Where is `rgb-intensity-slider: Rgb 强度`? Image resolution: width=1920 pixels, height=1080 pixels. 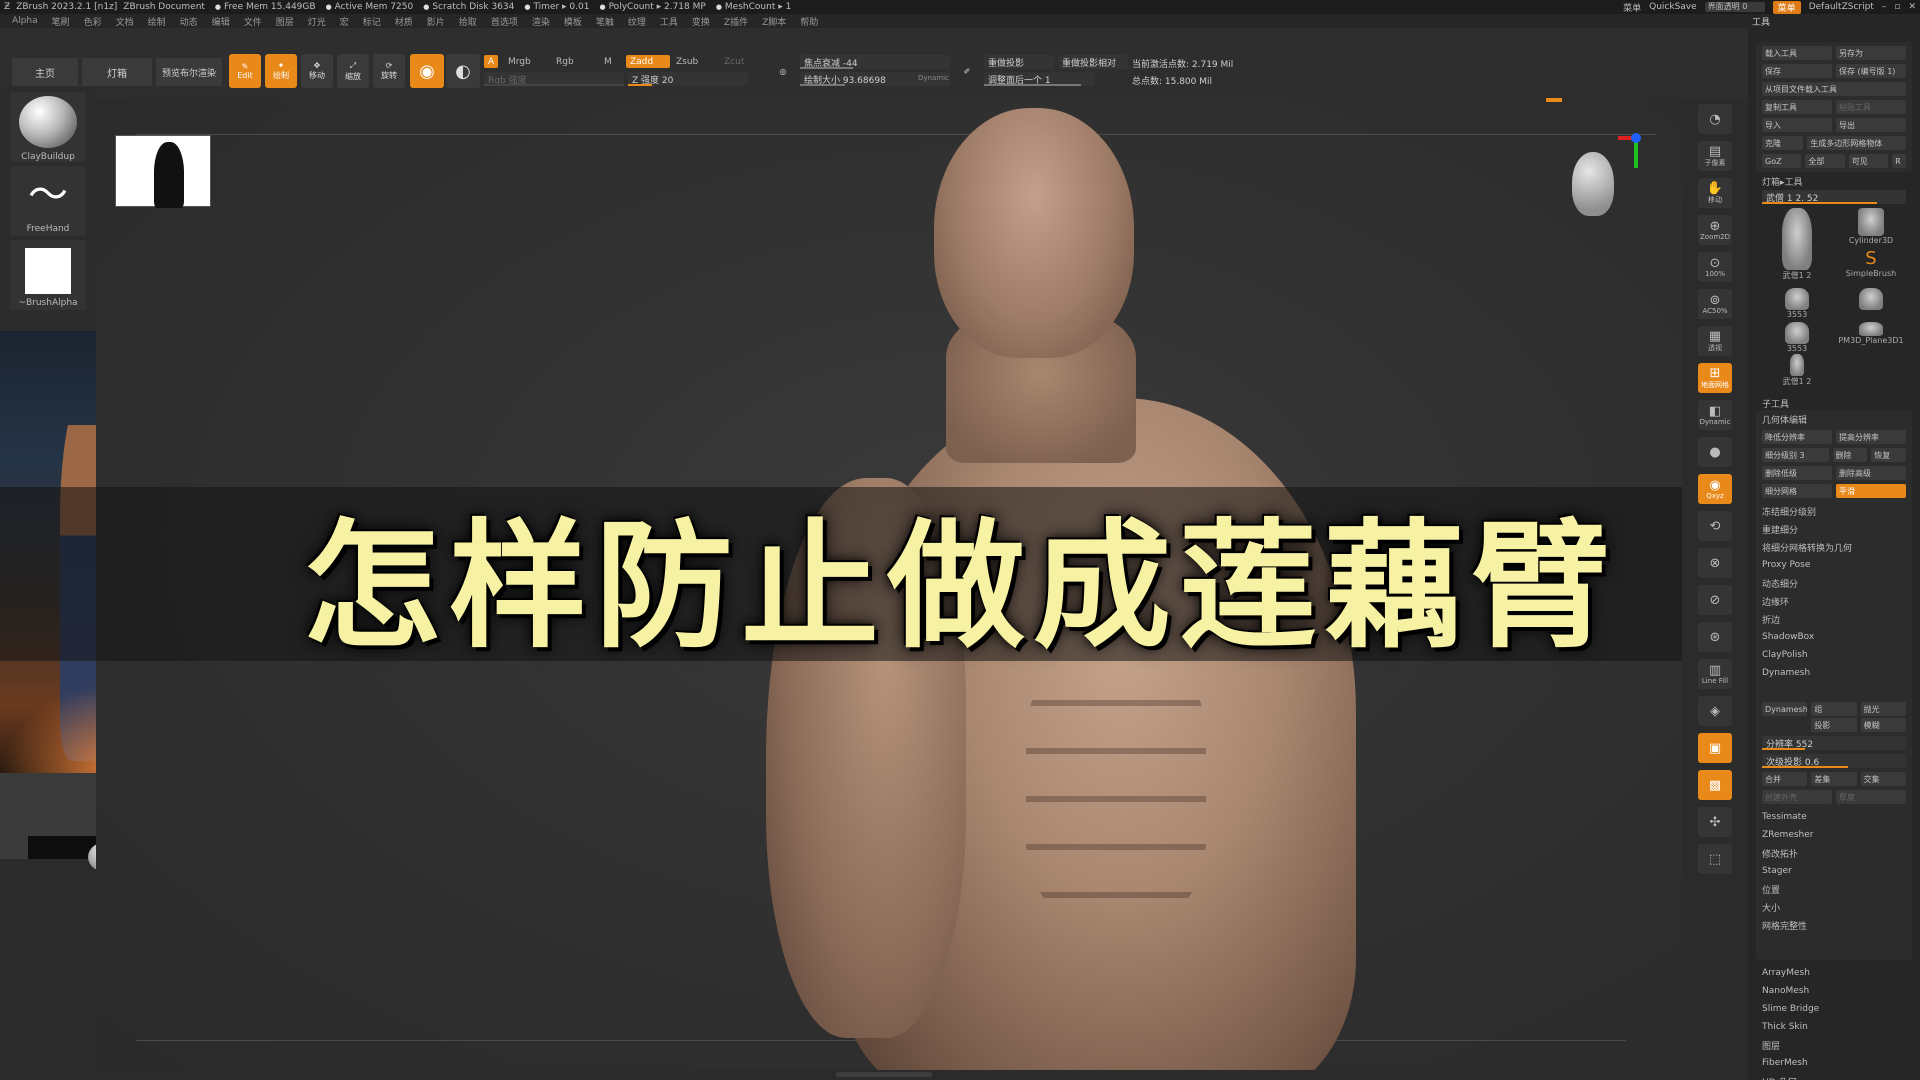 rgb-intensity-slider: Rgb 强度 is located at coordinates (554, 79).